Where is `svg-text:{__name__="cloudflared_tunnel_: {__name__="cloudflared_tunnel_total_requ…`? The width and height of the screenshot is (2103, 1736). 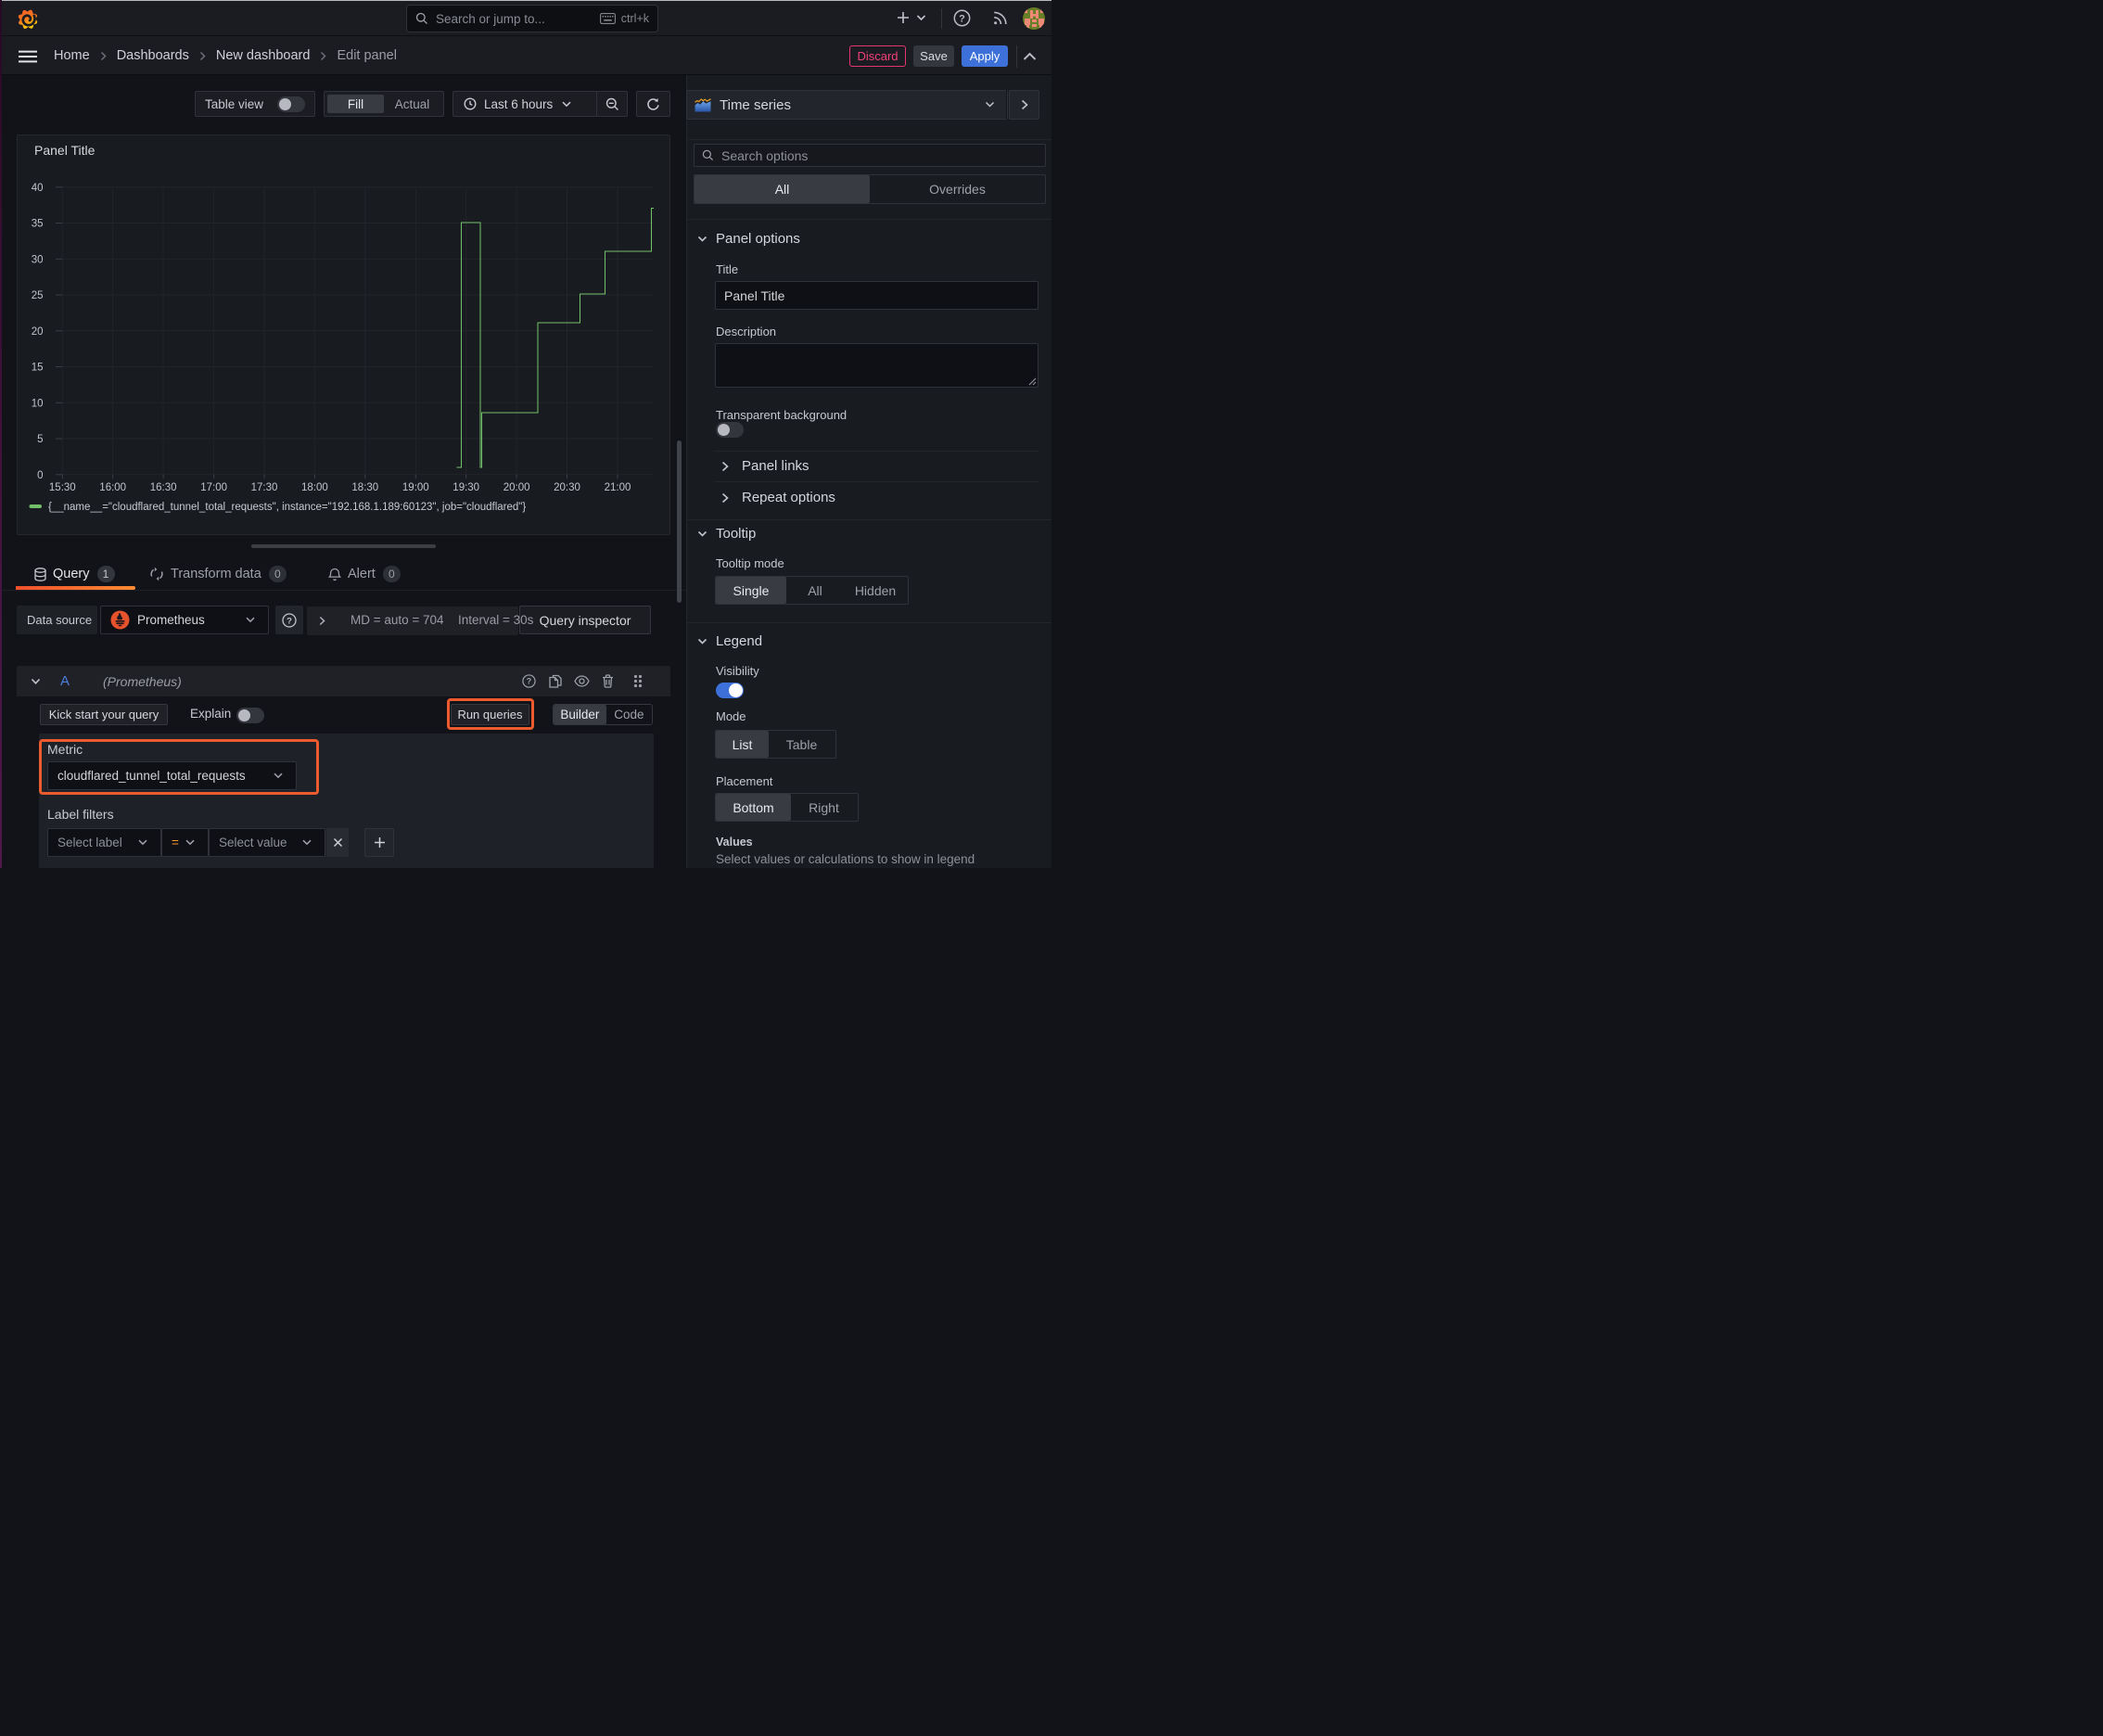 svg-text:{__name__="cloudflared_tunnel_: {__name__="cloudflared_tunnel_total_requ… is located at coordinates (287, 507).